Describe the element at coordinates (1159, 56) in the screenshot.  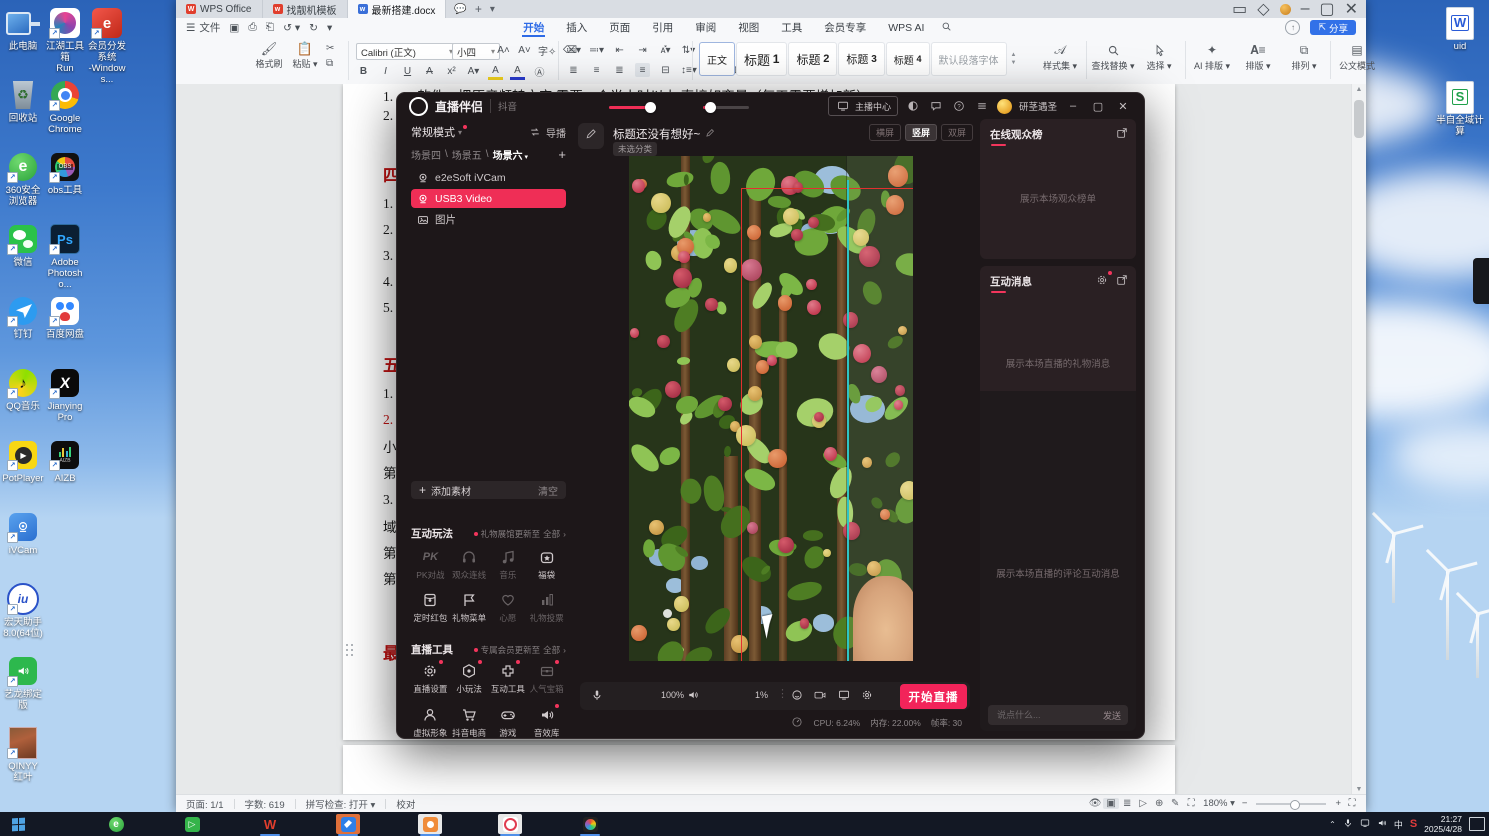
I see `ribbon-tool-cursor: 选择 ▾` at that location.